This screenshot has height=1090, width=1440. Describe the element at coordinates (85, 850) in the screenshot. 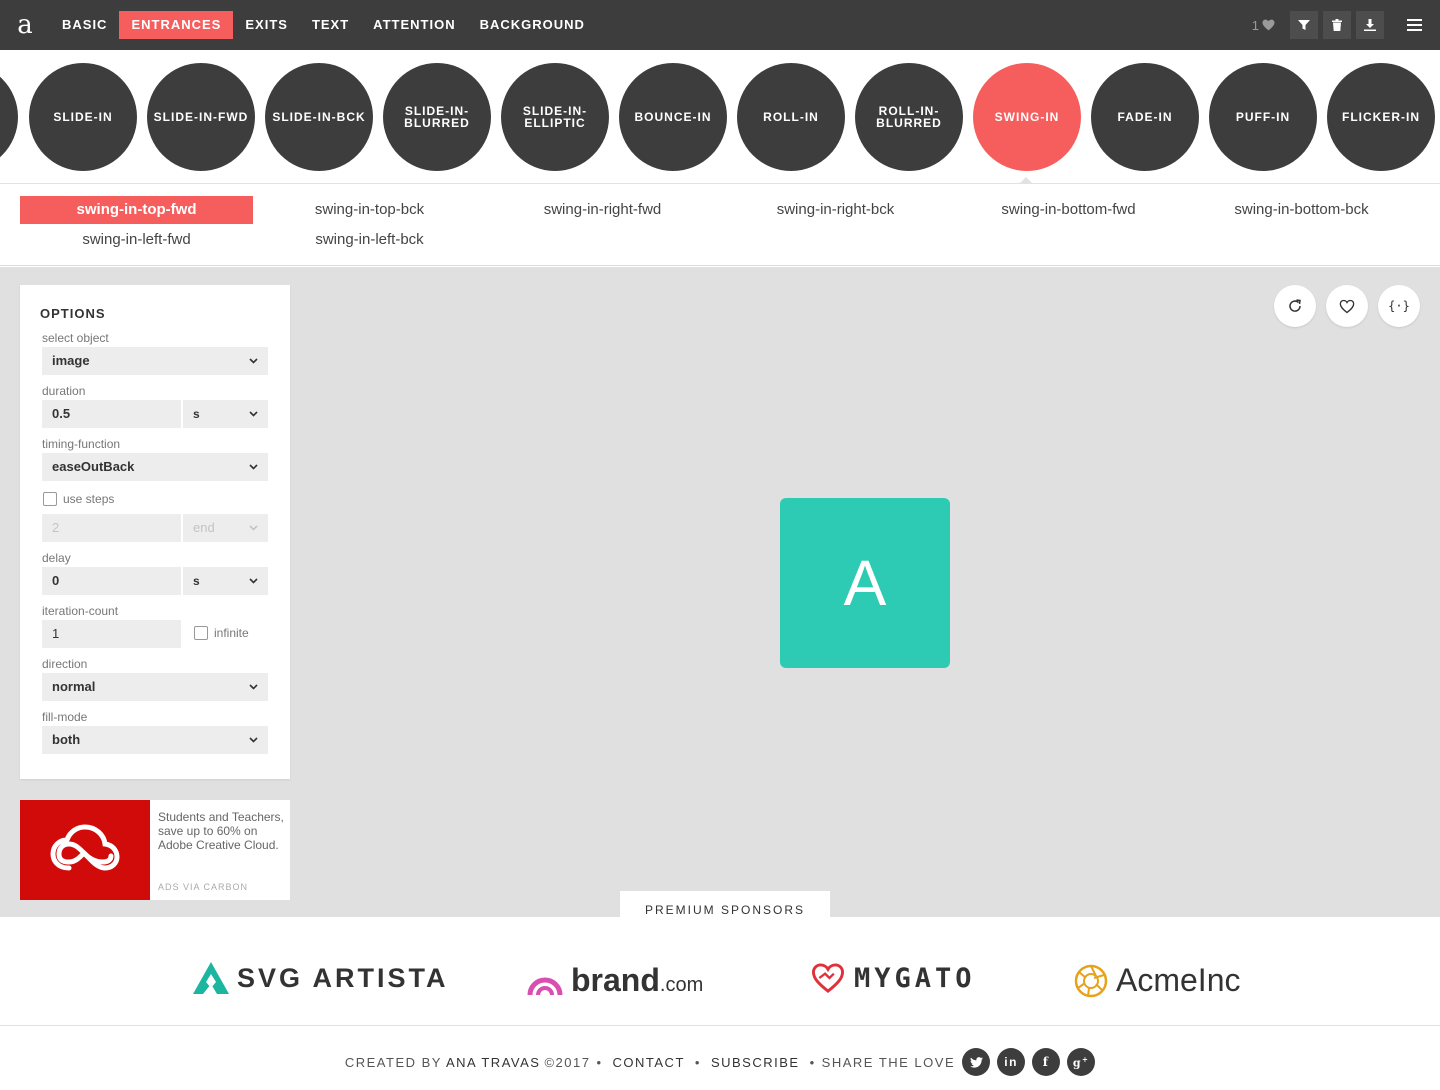

I see `ad-brand-logo` at that location.